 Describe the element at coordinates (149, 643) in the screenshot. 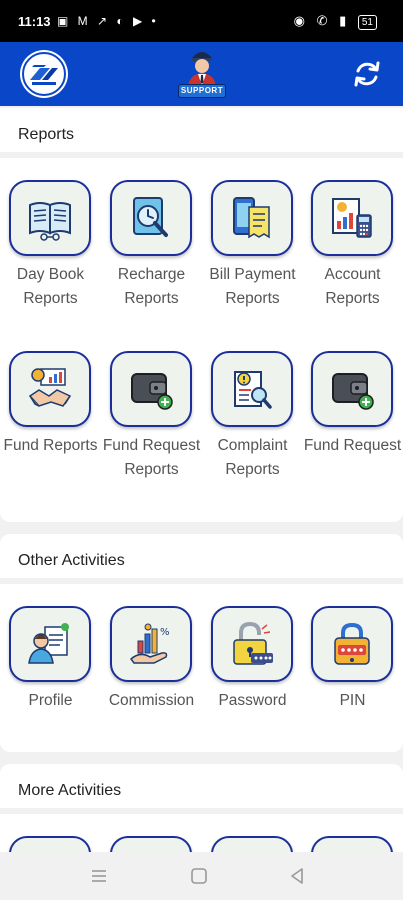

I see `commission-chart-icon: %` at that location.